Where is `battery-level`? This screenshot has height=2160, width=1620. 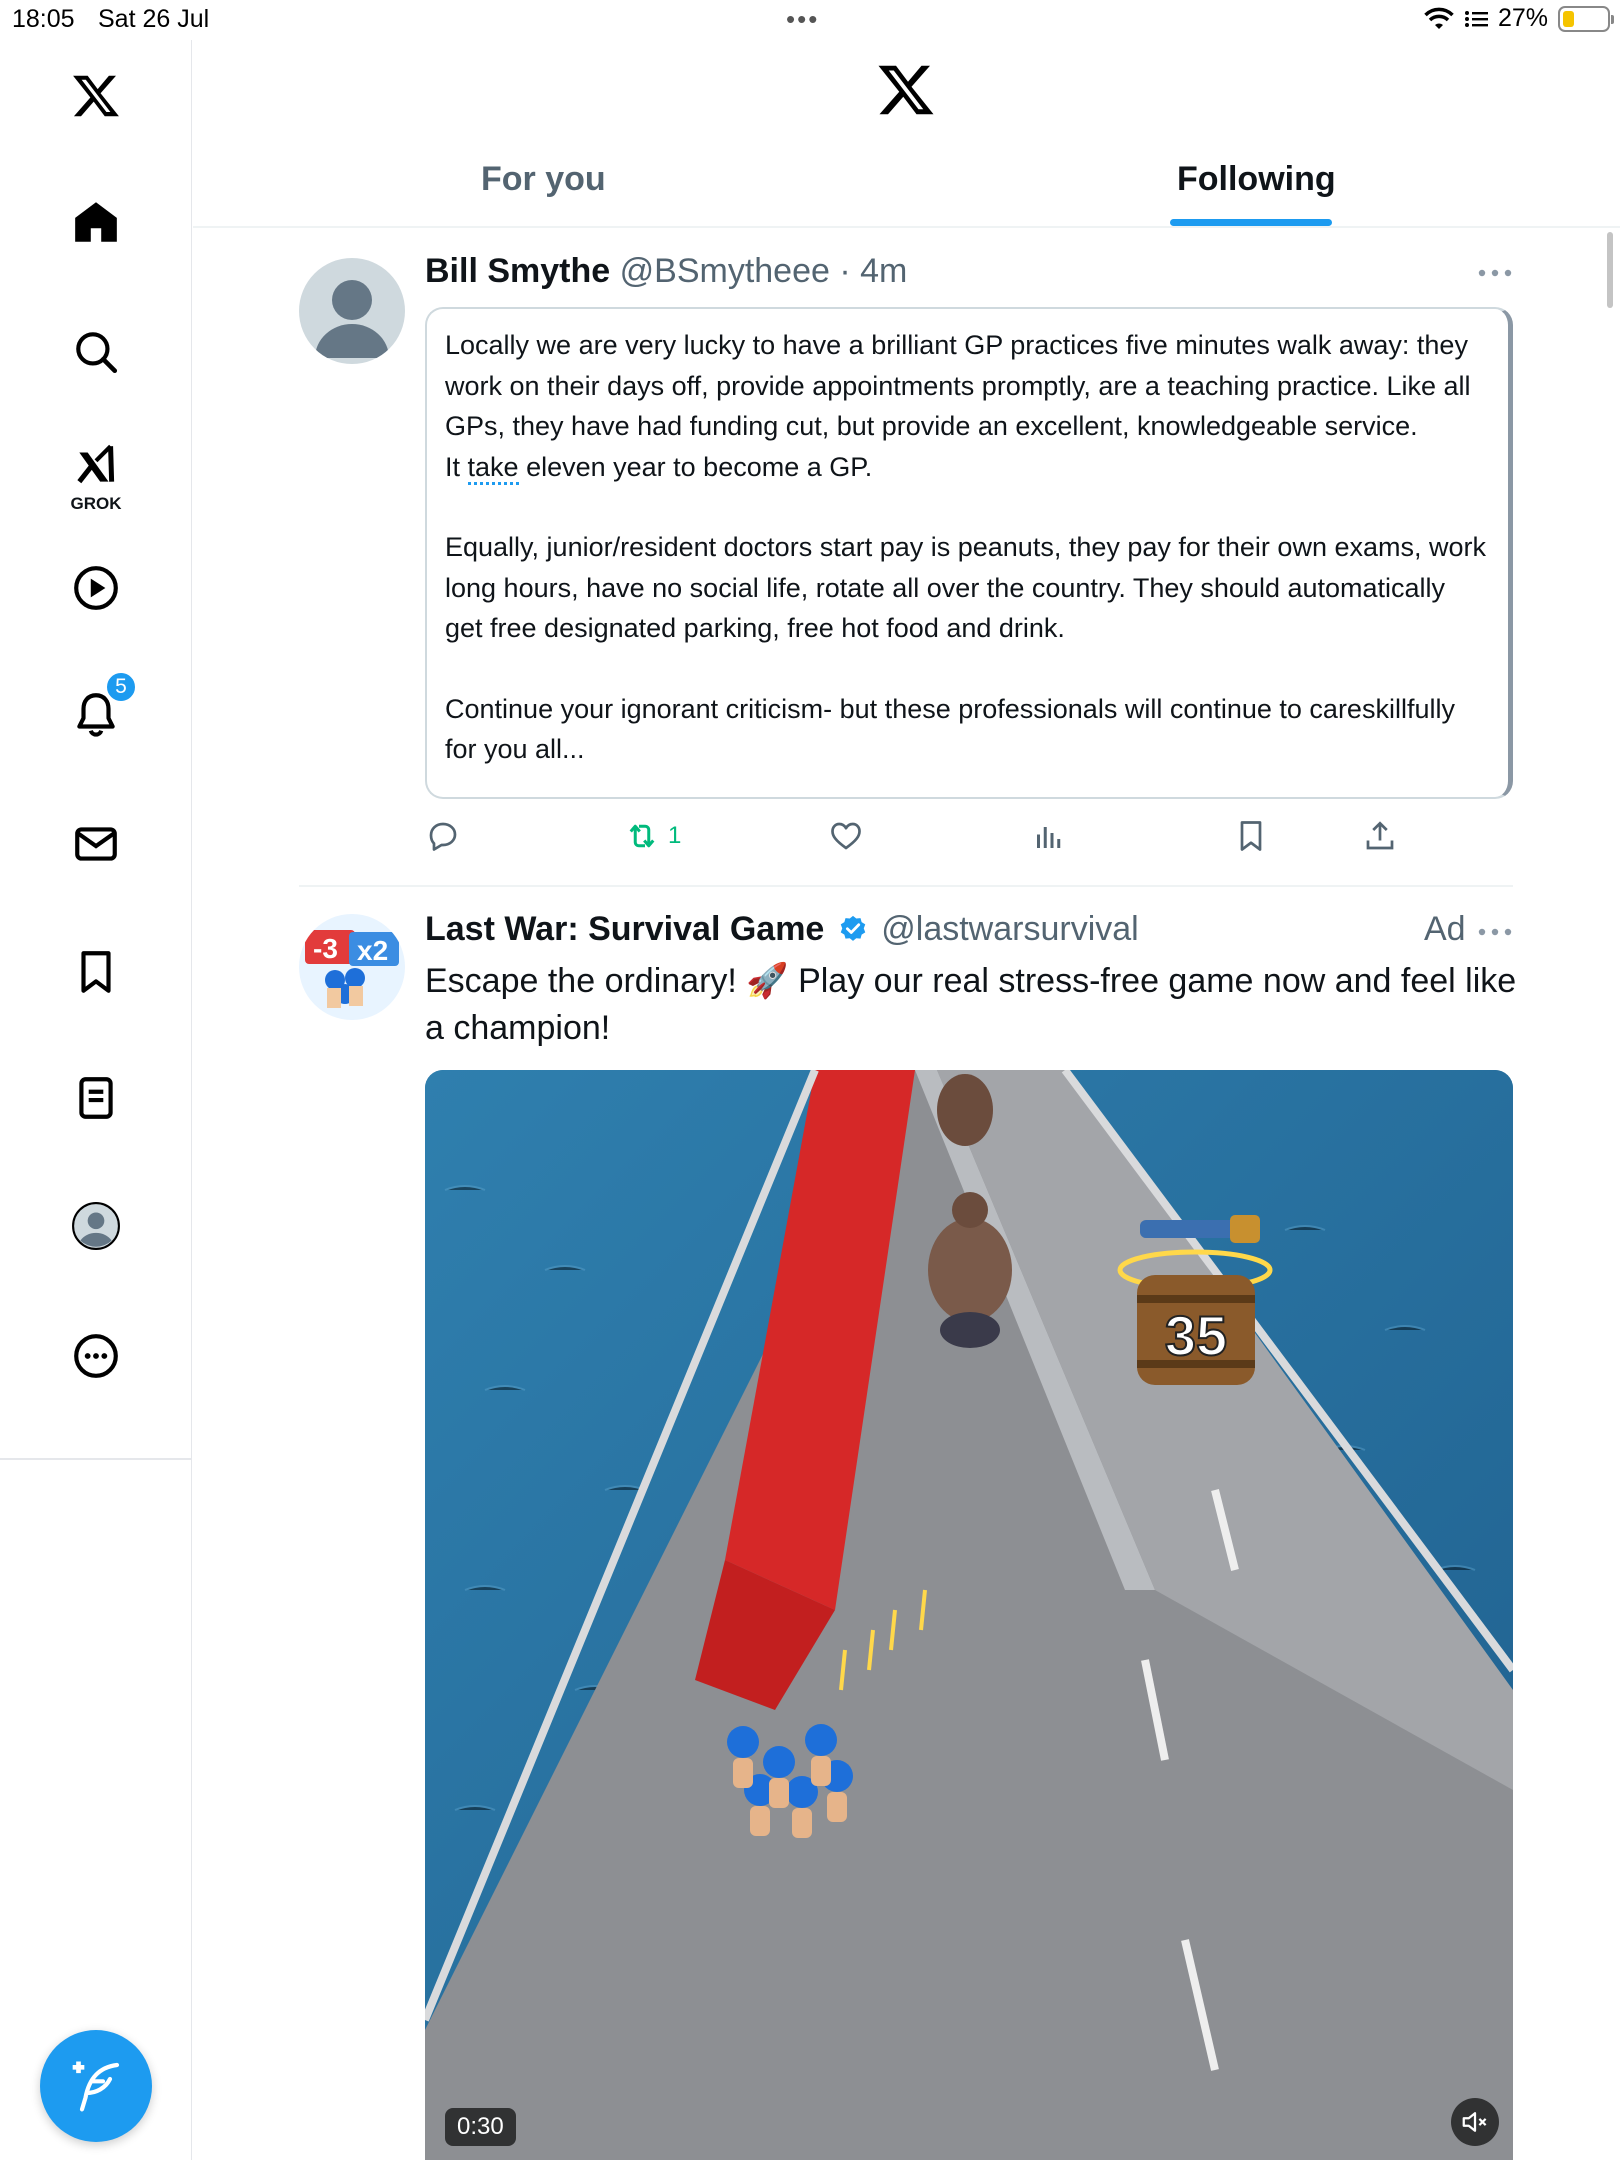 battery-level is located at coordinates (1569, 18).